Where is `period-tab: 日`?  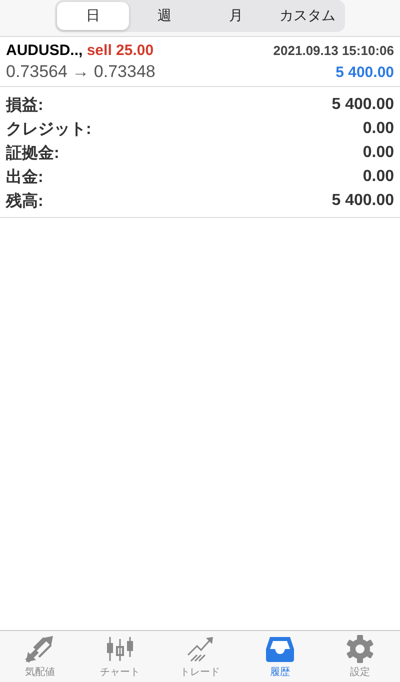 period-tab: 日 is located at coordinates (92, 16).